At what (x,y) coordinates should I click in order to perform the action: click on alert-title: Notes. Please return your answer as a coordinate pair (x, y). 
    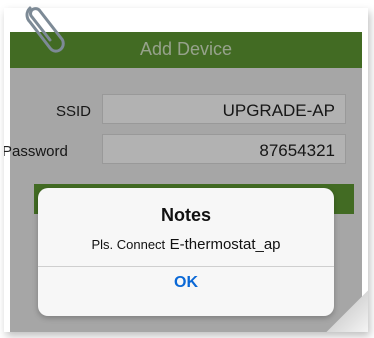
    Looking at the image, I should click on (185, 215).